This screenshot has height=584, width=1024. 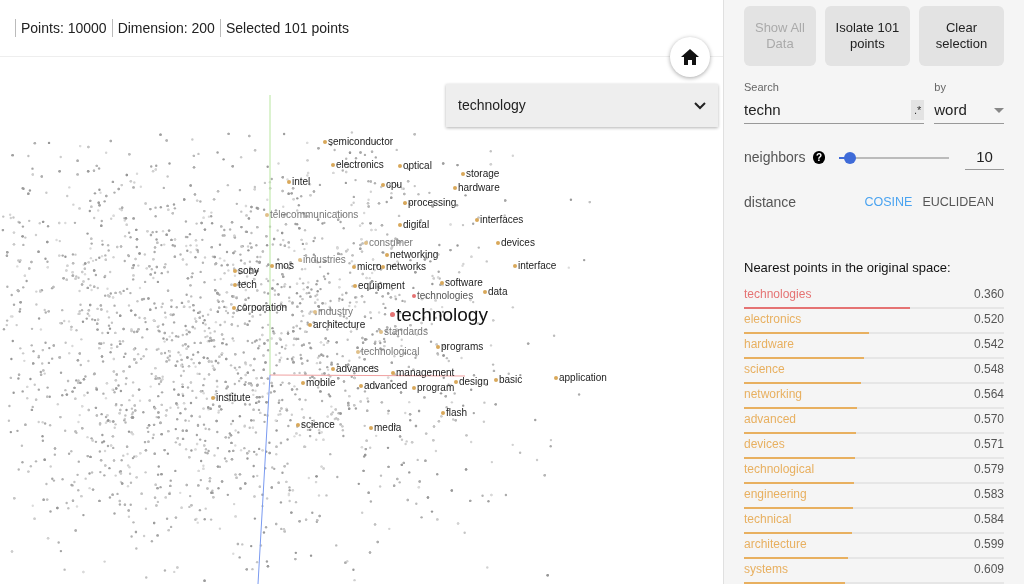 What do you see at coordinates (874, 346) in the screenshot?
I see `nearest-row: hardware 0.542` at bounding box center [874, 346].